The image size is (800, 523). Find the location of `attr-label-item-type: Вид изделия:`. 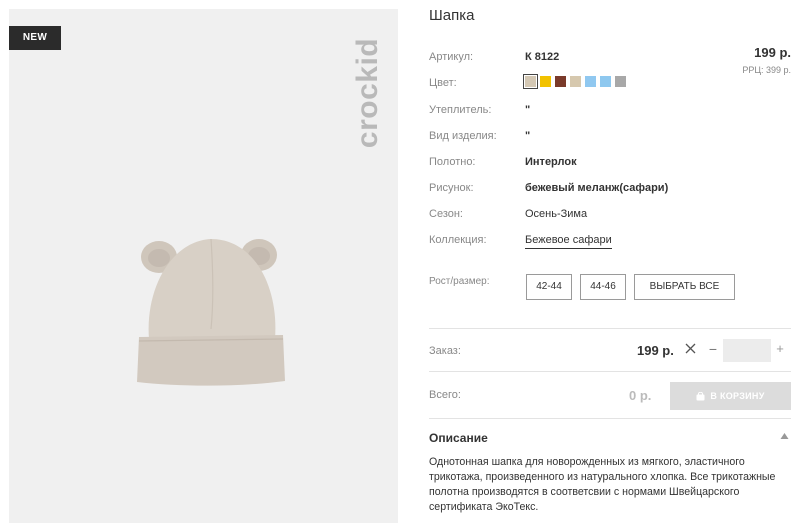

attr-label-item-type: Вид изделия: is located at coordinates (463, 136).